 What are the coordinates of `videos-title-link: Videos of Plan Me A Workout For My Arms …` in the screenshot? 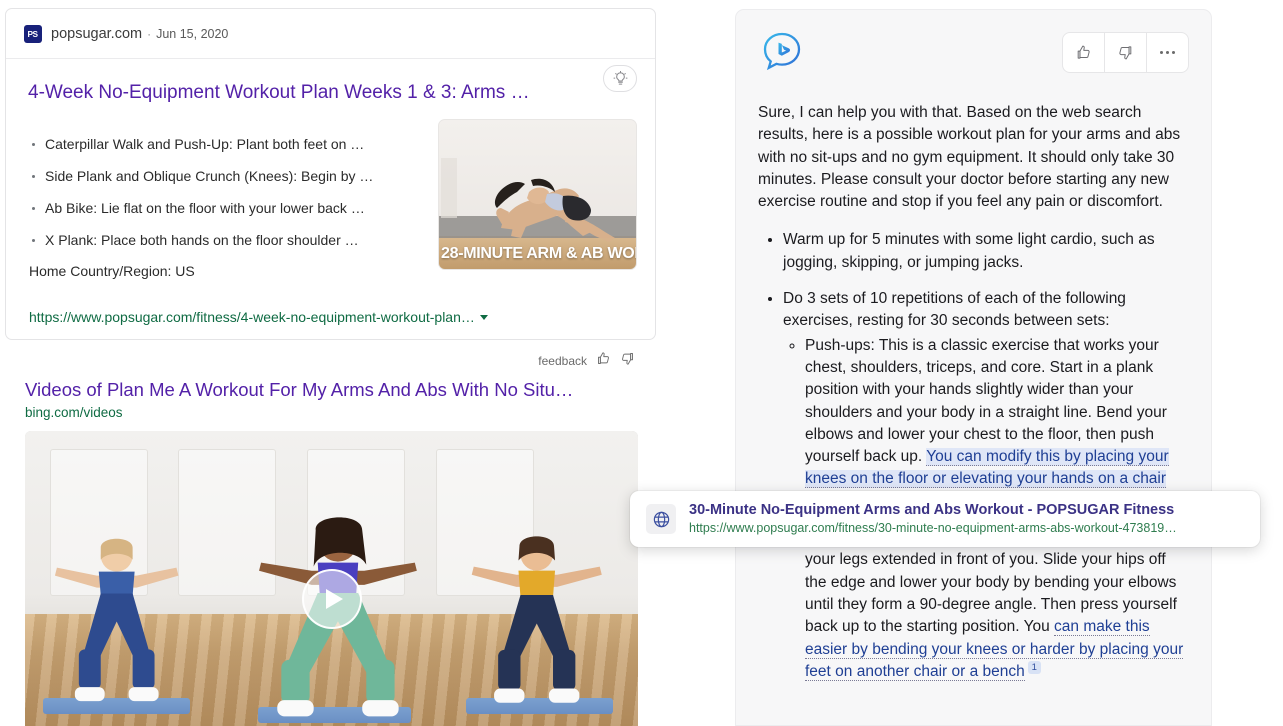 It's located at (325, 390).